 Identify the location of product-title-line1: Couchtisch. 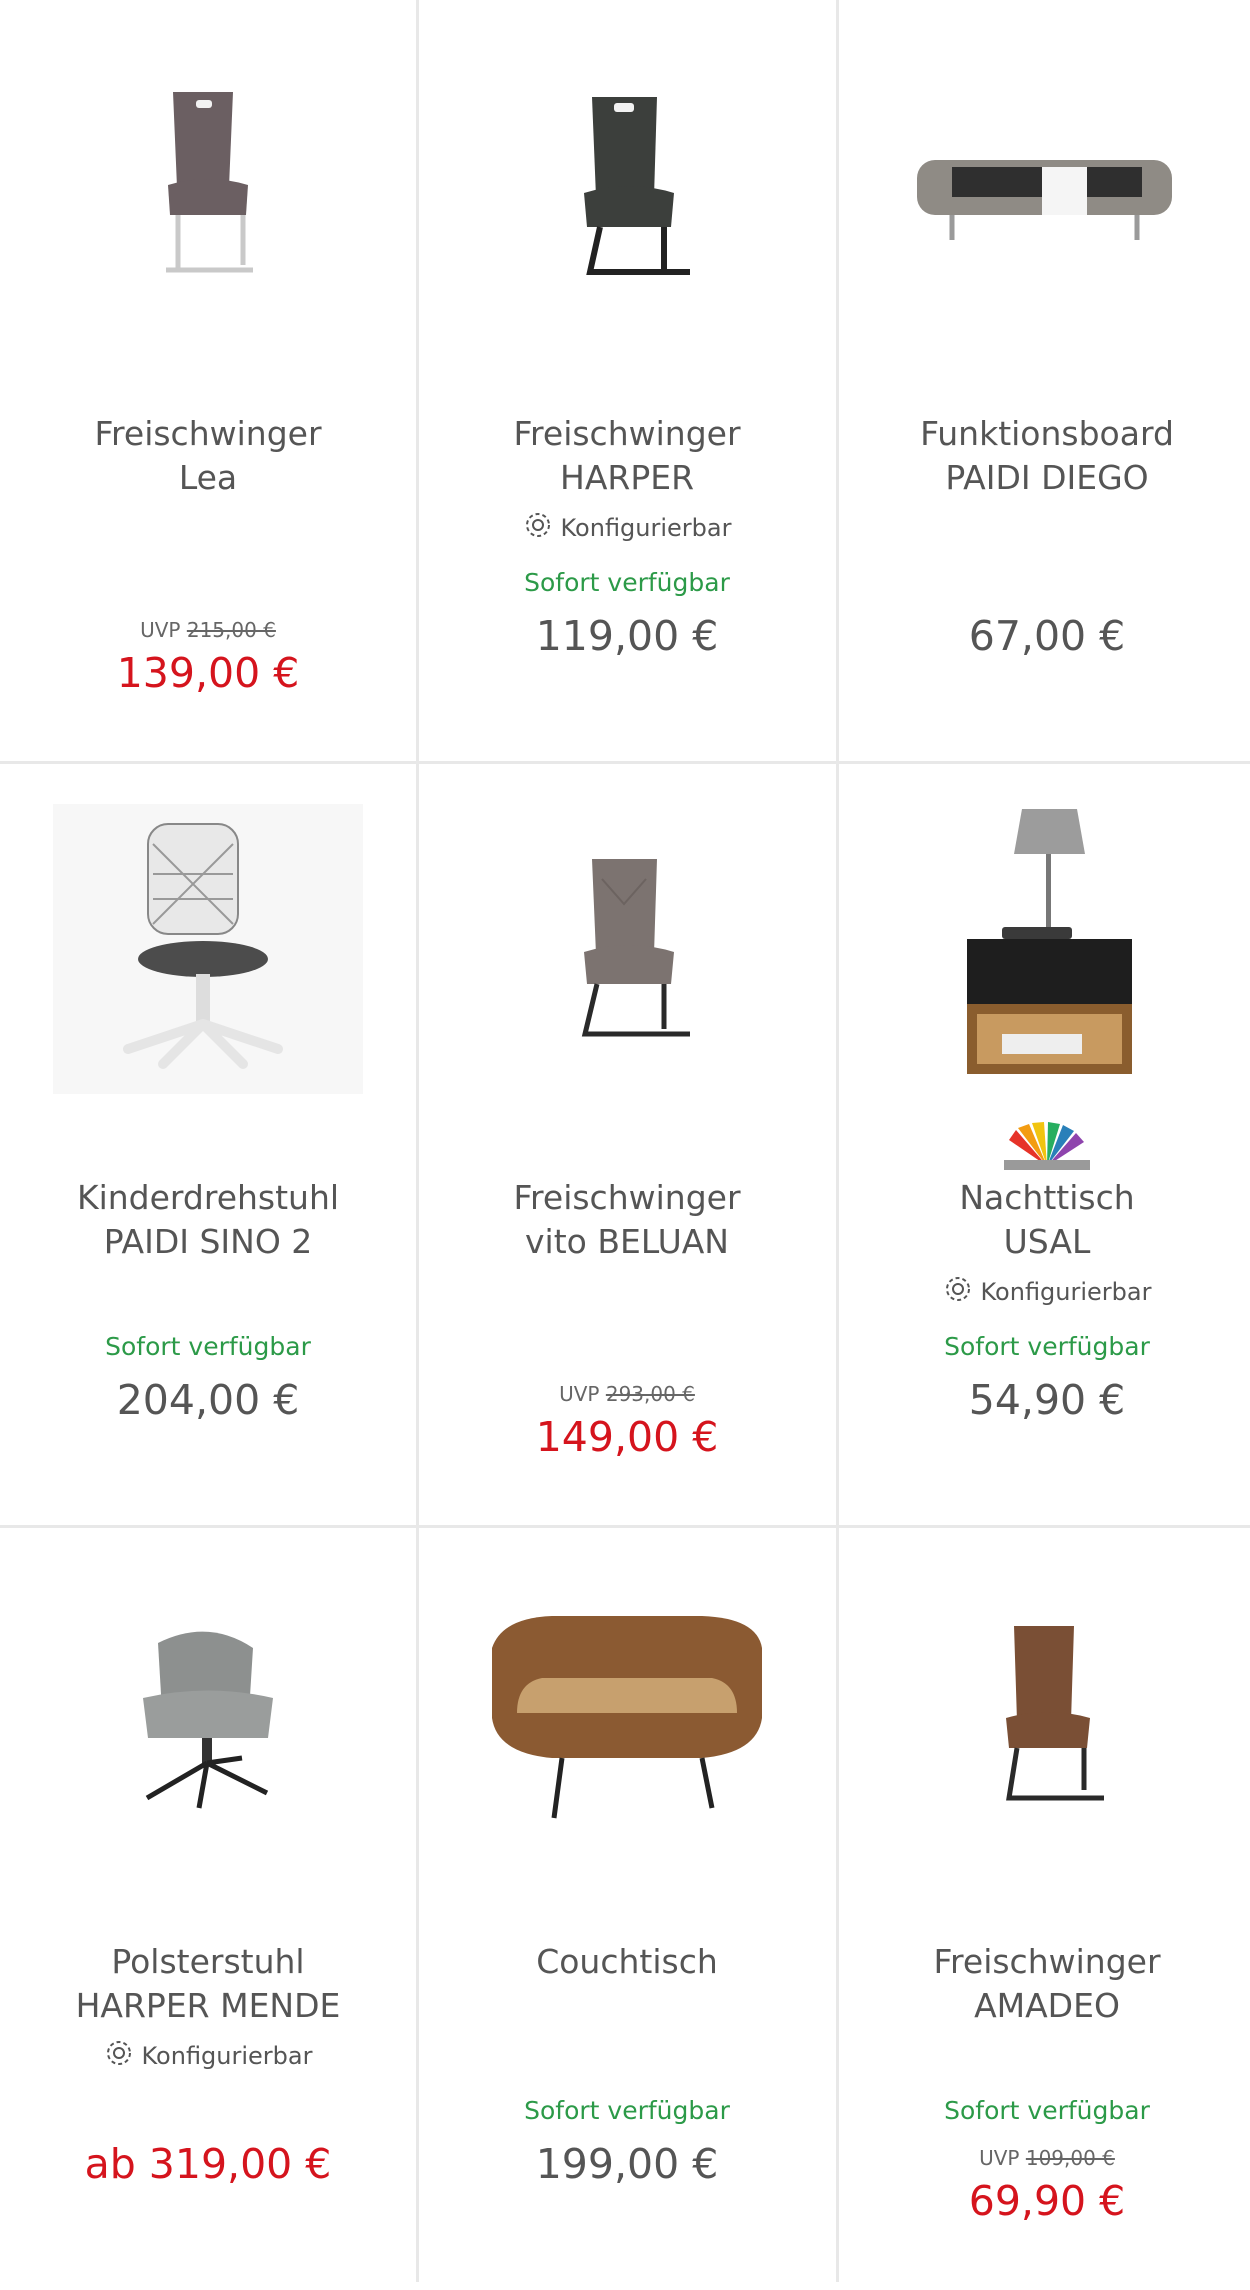
(627, 1961).